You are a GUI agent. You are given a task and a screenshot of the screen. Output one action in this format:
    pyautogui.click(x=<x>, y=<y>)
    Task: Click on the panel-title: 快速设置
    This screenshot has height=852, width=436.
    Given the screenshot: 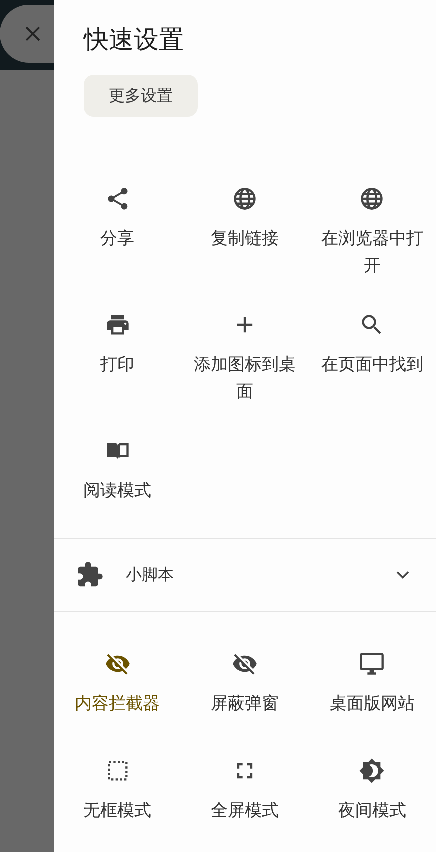 What is the action you would take?
    pyautogui.click(x=134, y=40)
    